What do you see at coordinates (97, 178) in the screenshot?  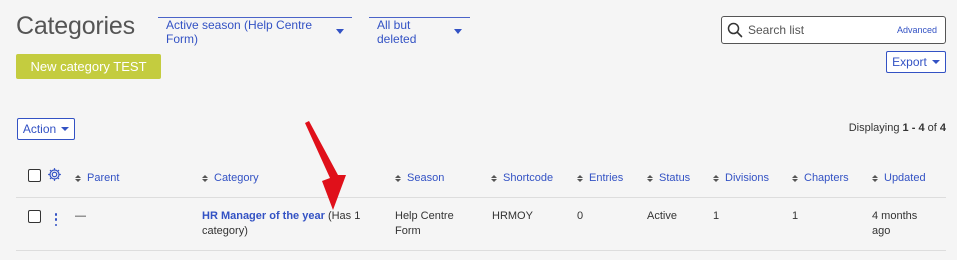 I see `column-header-parent: Parent` at bounding box center [97, 178].